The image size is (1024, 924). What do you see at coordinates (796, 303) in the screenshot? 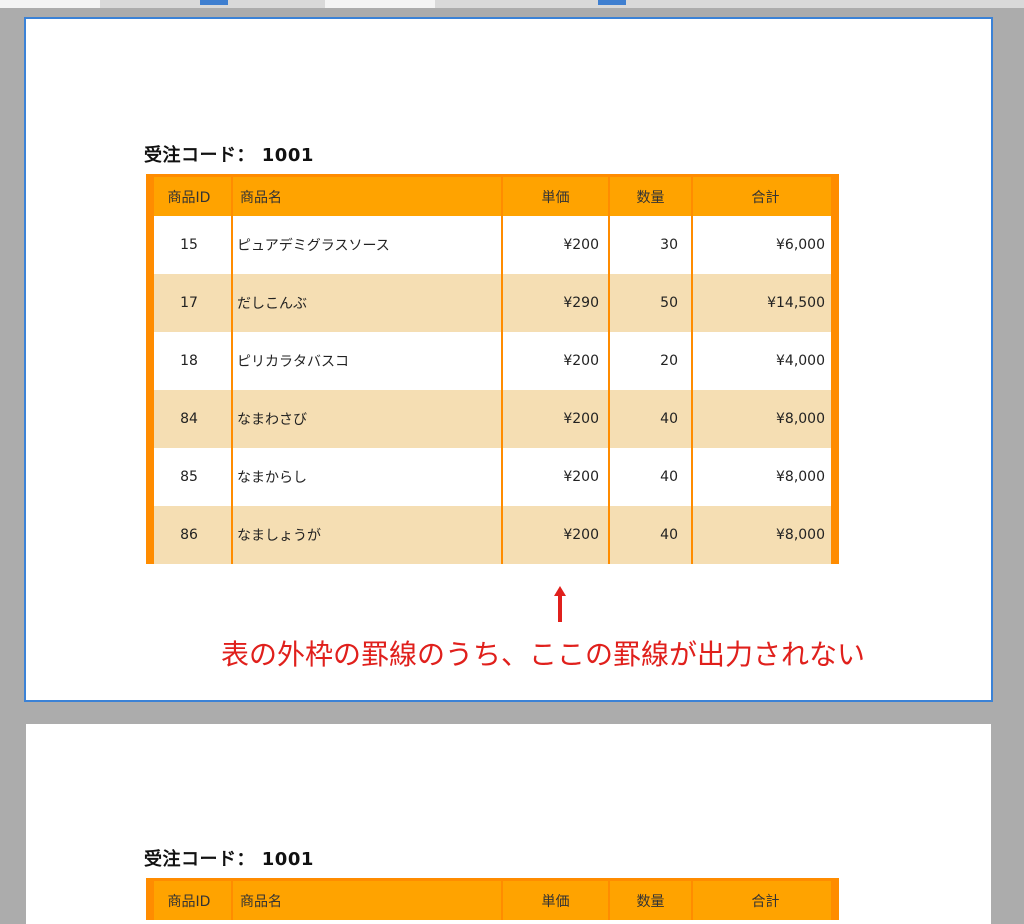
I see `cell-total: ¥14,500` at bounding box center [796, 303].